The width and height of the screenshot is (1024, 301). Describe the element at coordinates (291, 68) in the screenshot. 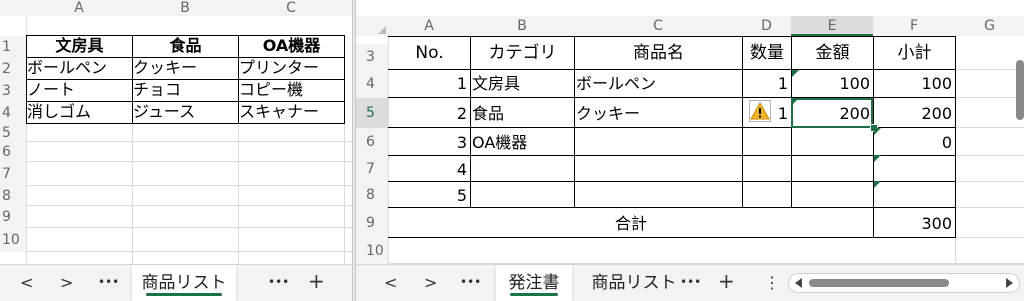

I see `cell-c2: プリンター` at that location.